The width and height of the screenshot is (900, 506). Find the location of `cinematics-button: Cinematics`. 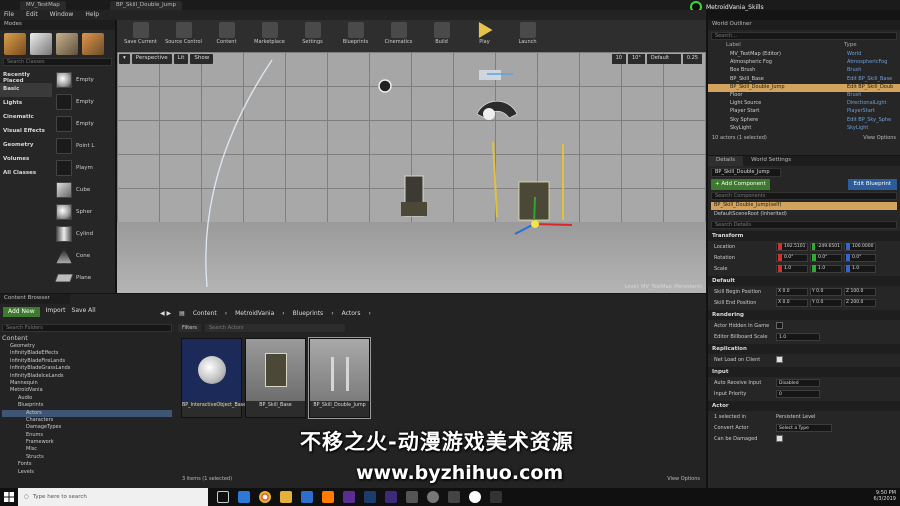

cinematics-button: Cinematics is located at coordinates (398, 36).